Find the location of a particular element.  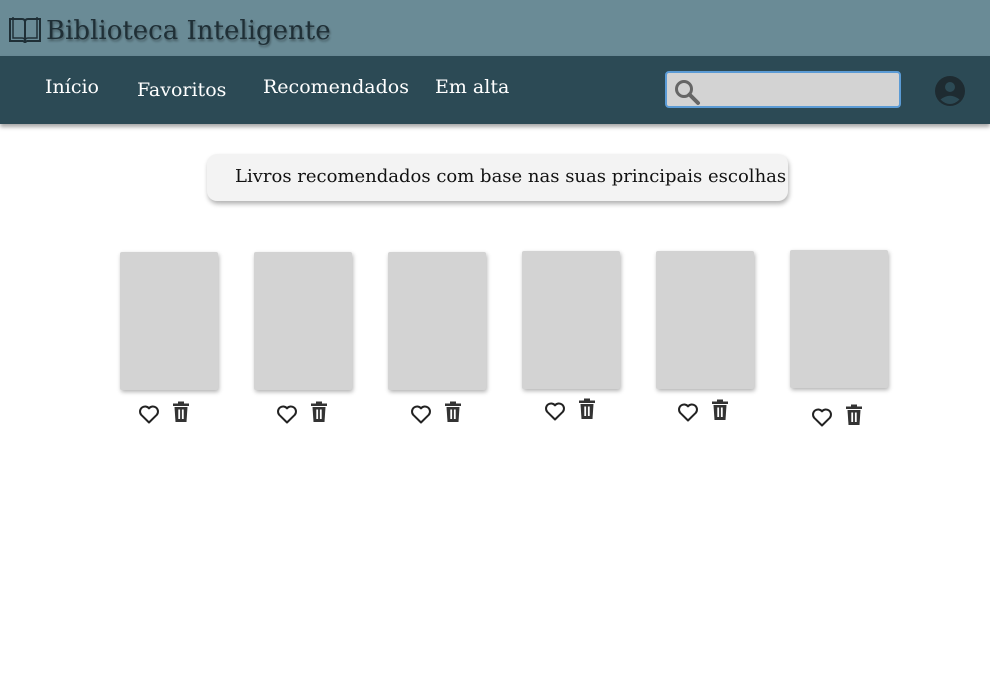

nav-item-inicio: Início is located at coordinates (72, 87).